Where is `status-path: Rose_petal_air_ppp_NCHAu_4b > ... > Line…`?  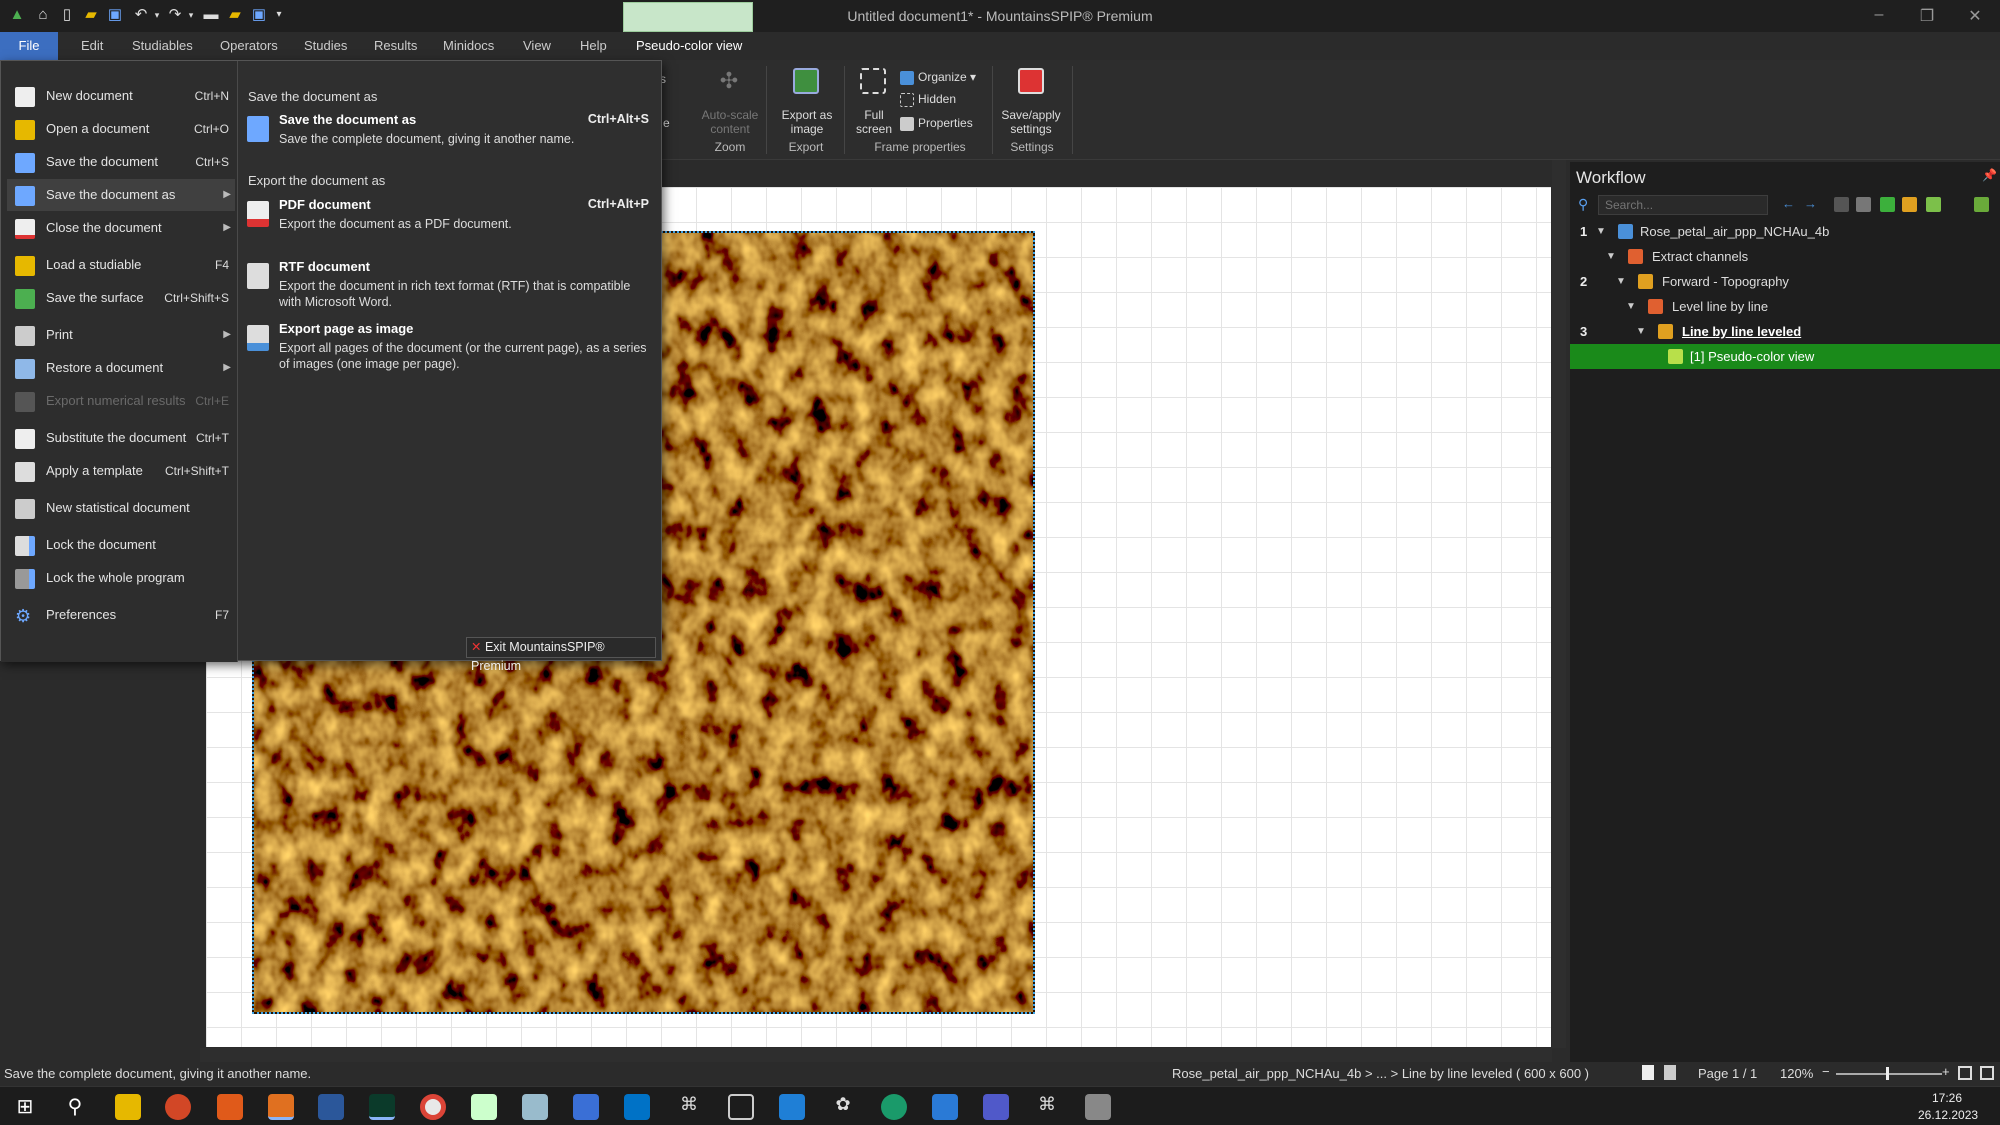 status-path: Rose_petal_air_ppp_NCHAu_4b > ... > Line… is located at coordinates (1380, 1073).